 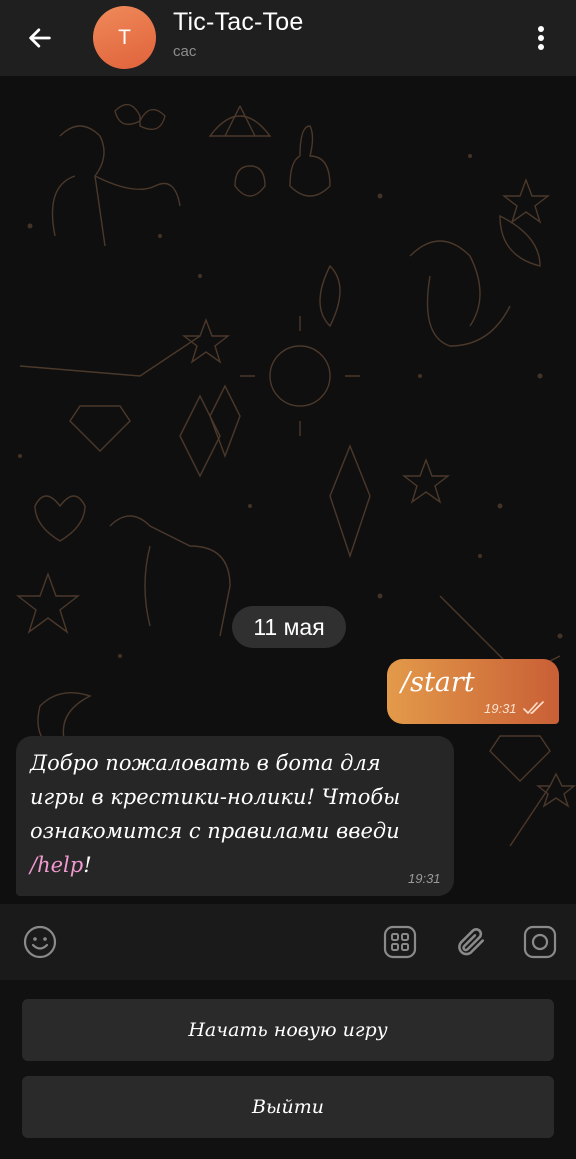 I want to click on arrow-left-icon, so click(x=40, y=38).